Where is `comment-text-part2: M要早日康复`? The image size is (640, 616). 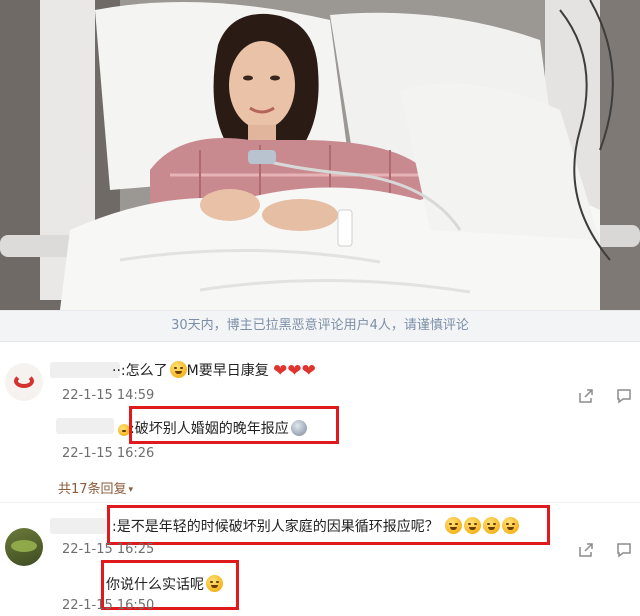
comment-text-part2: M要早日康复 is located at coordinates (227, 371).